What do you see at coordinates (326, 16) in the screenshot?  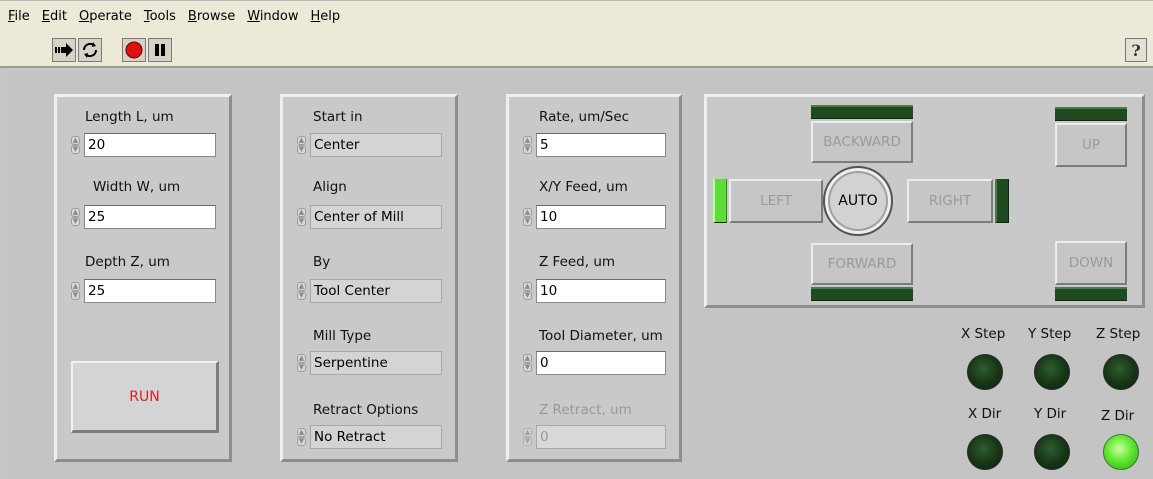 I see `menu-help: Help` at bounding box center [326, 16].